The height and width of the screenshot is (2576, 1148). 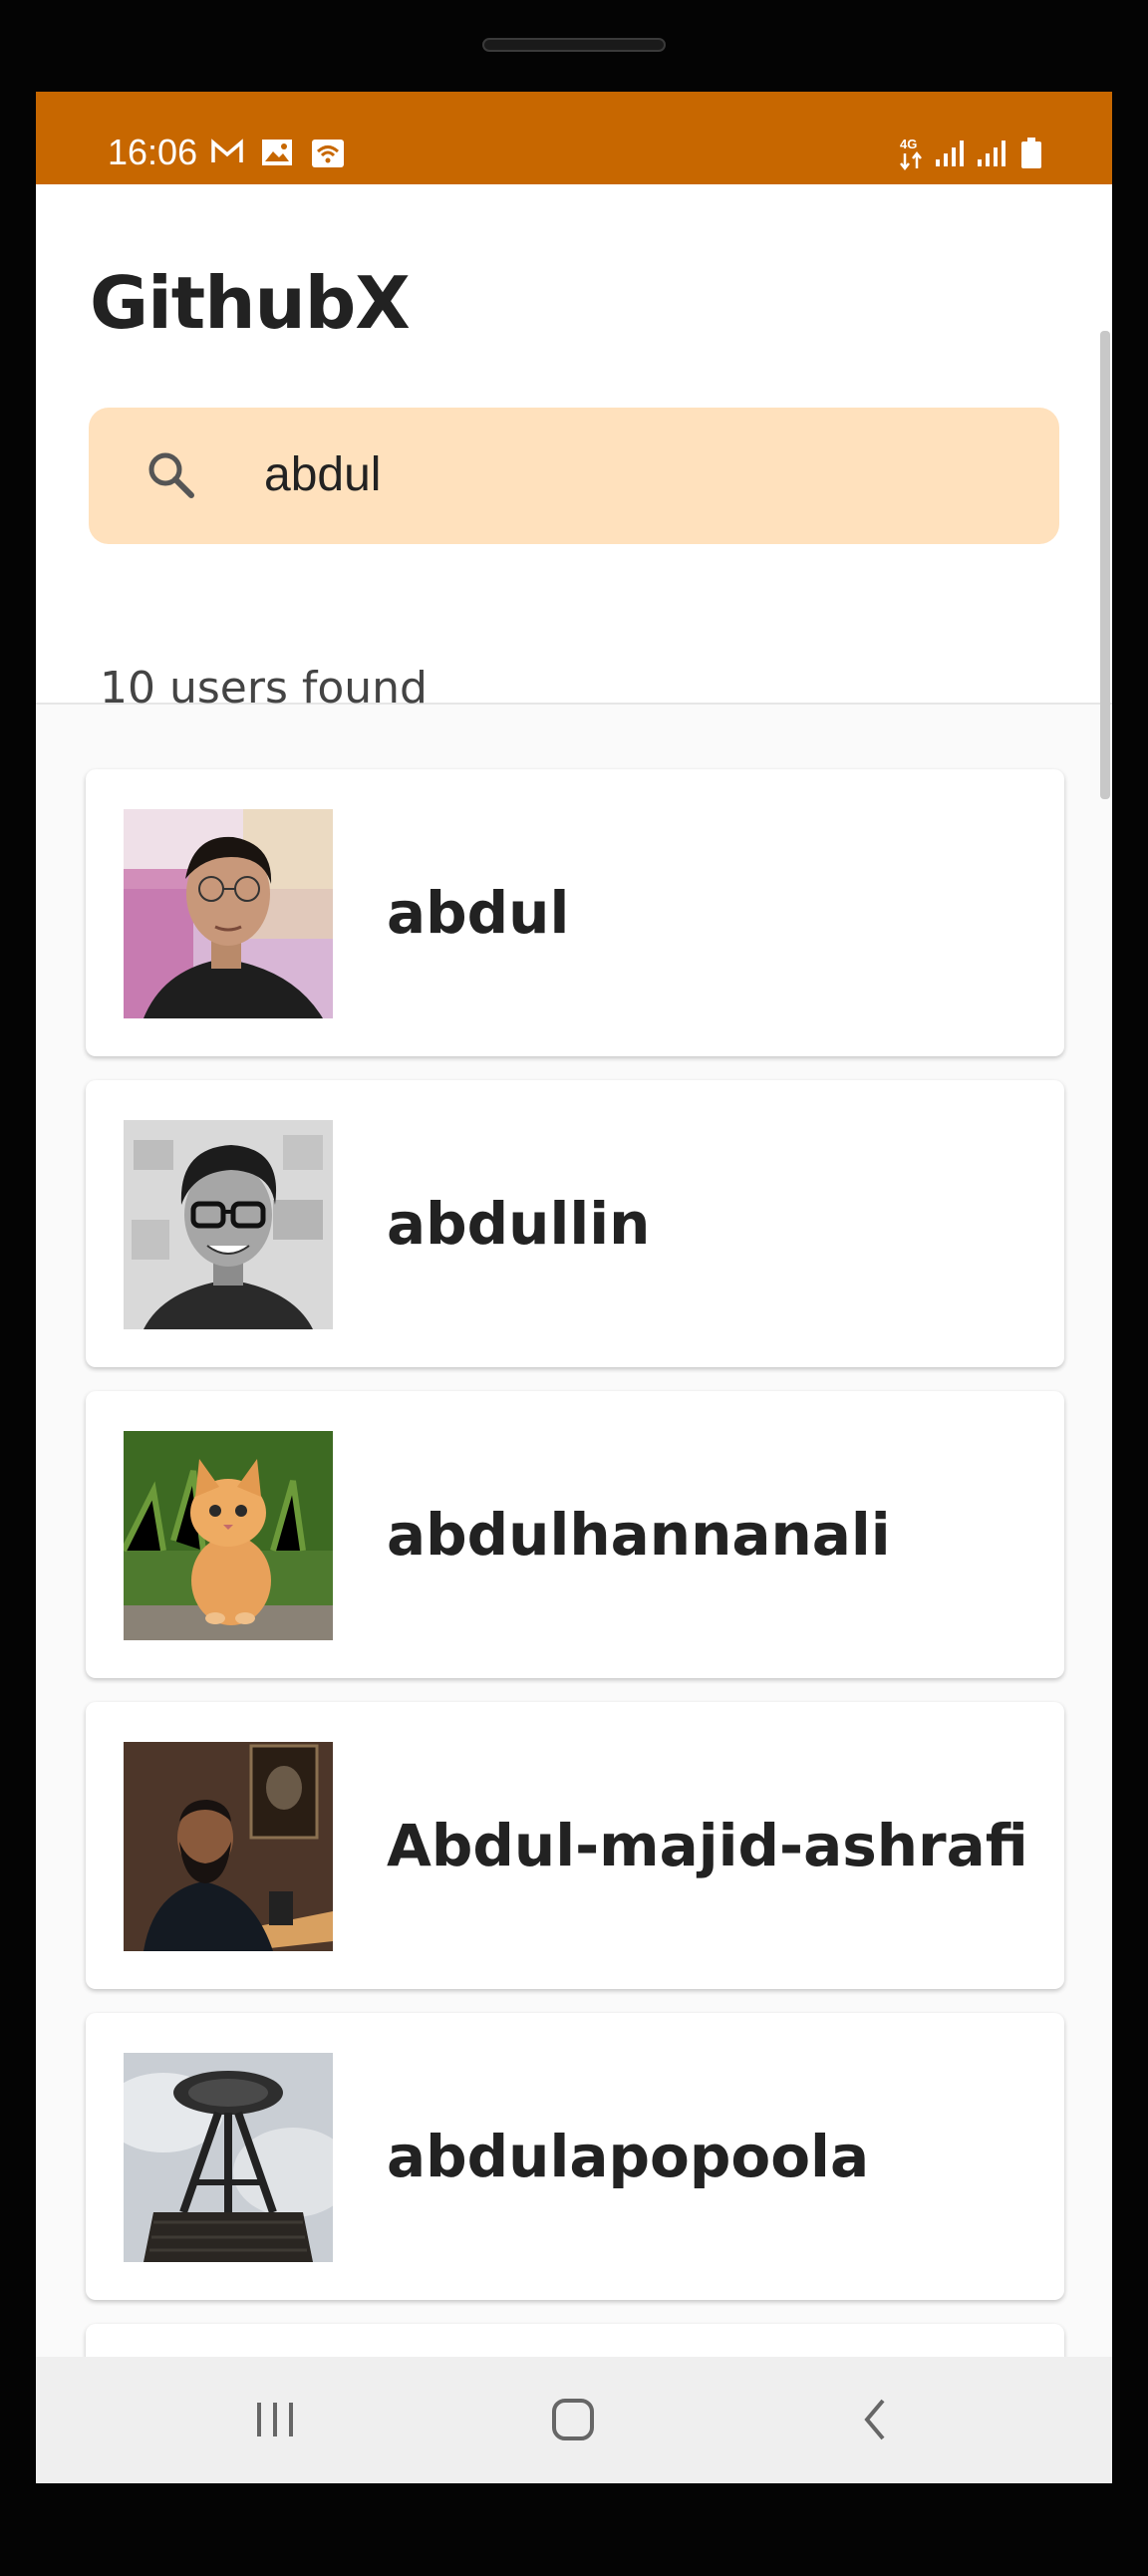 What do you see at coordinates (1031, 155) in the screenshot?
I see `battery-icon` at bounding box center [1031, 155].